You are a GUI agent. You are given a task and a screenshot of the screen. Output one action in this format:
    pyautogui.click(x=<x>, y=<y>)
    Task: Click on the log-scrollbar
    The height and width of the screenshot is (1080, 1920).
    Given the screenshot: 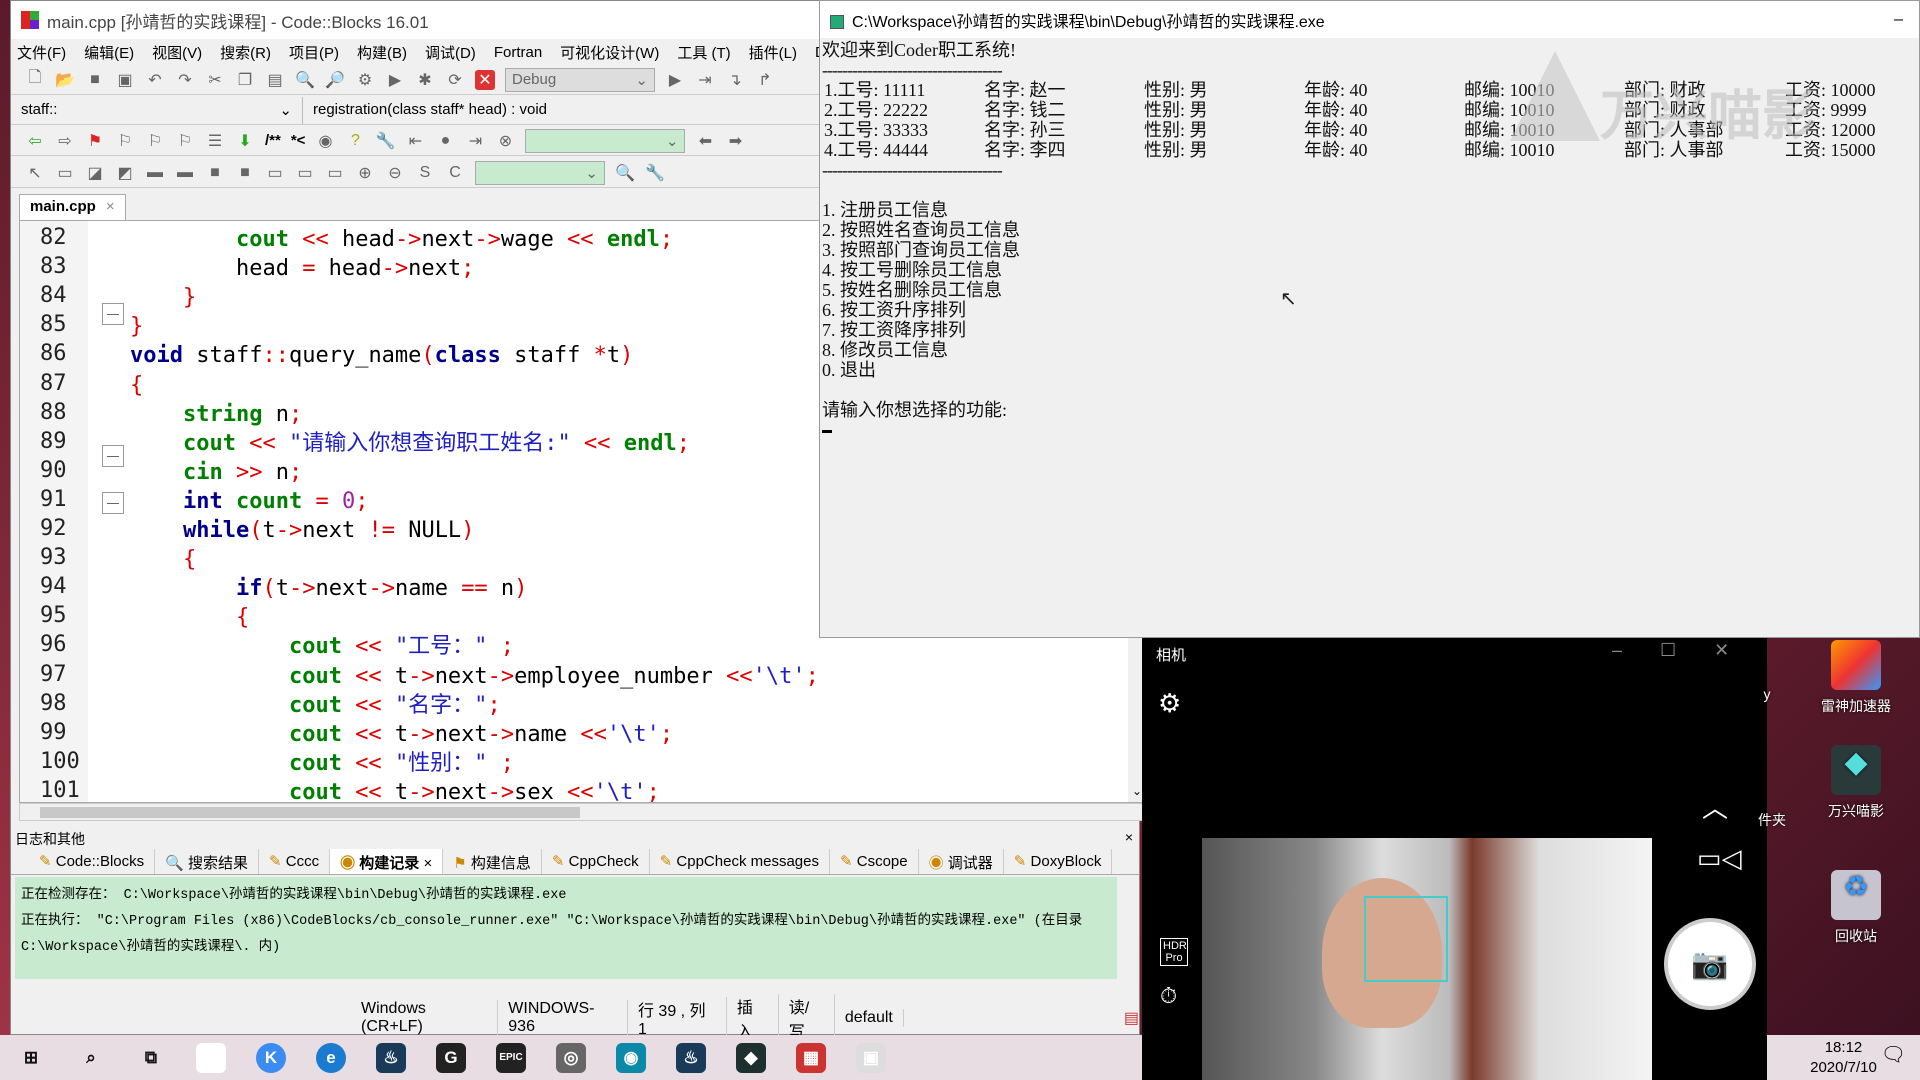 What is the action you would take?
    pyautogui.click(x=1126, y=928)
    